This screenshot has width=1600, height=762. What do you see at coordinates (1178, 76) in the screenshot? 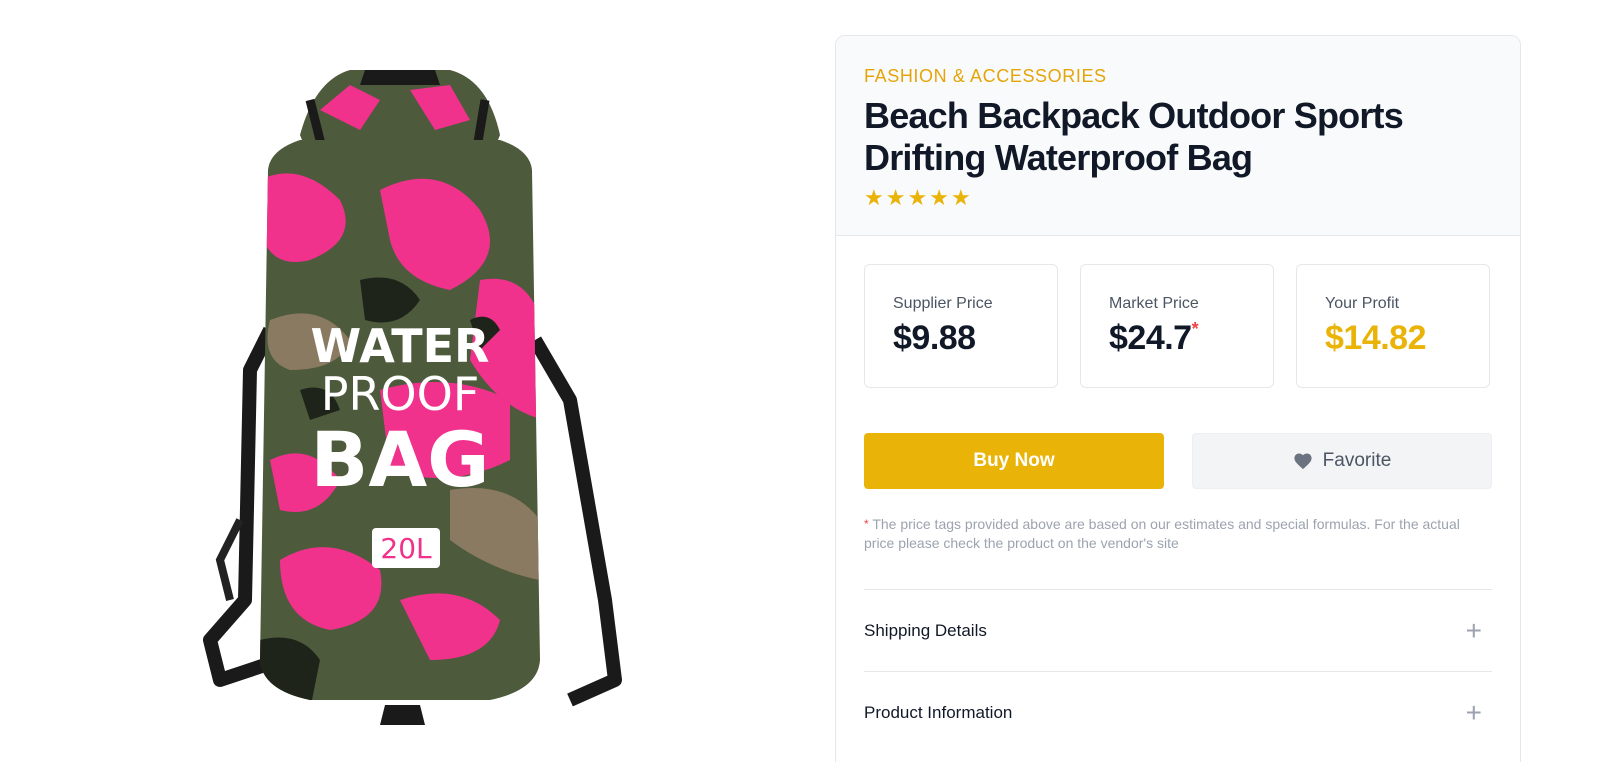
I see `product-category: FASHION & ACCESSORIES` at bounding box center [1178, 76].